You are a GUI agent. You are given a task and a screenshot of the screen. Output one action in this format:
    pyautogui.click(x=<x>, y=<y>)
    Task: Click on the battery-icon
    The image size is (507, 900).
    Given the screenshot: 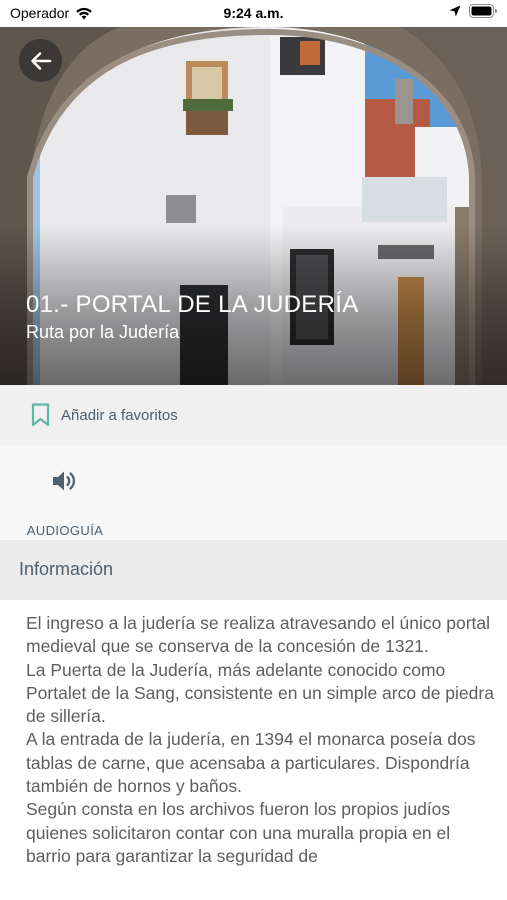 What is the action you would take?
    pyautogui.click(x=483, y=11)
    